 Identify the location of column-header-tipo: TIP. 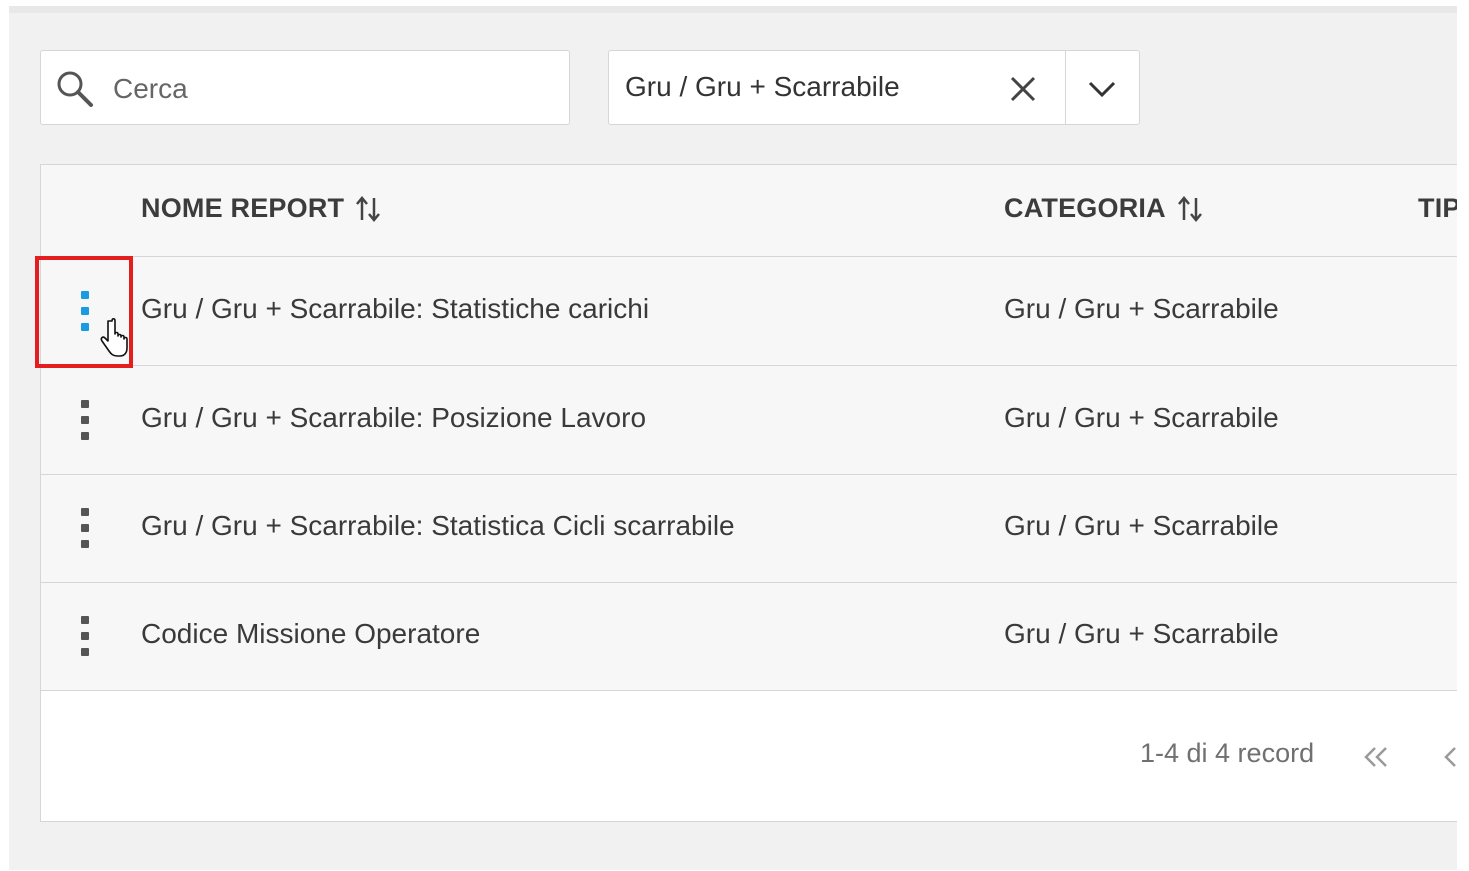
(1437, 208).